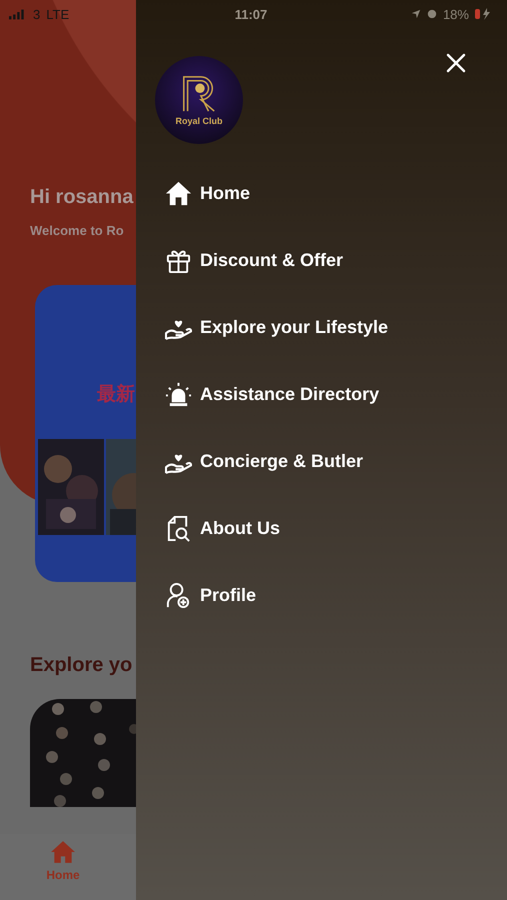 Image resolution: width=507 pixels, height=900 pixels. Describe the element at coordinates (58, 14) in the screenshot. I see `network-text: LTE` at that location.